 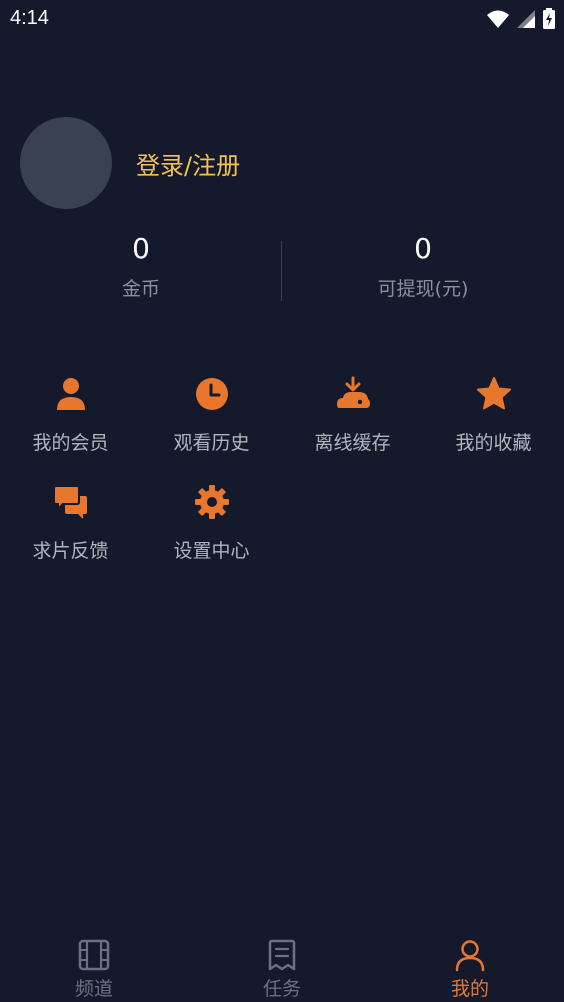 What do you see at coordinates (211, 415) in the screenshot?
I see `menu-item-history: 观看历史` at bounding box center [211, 415].